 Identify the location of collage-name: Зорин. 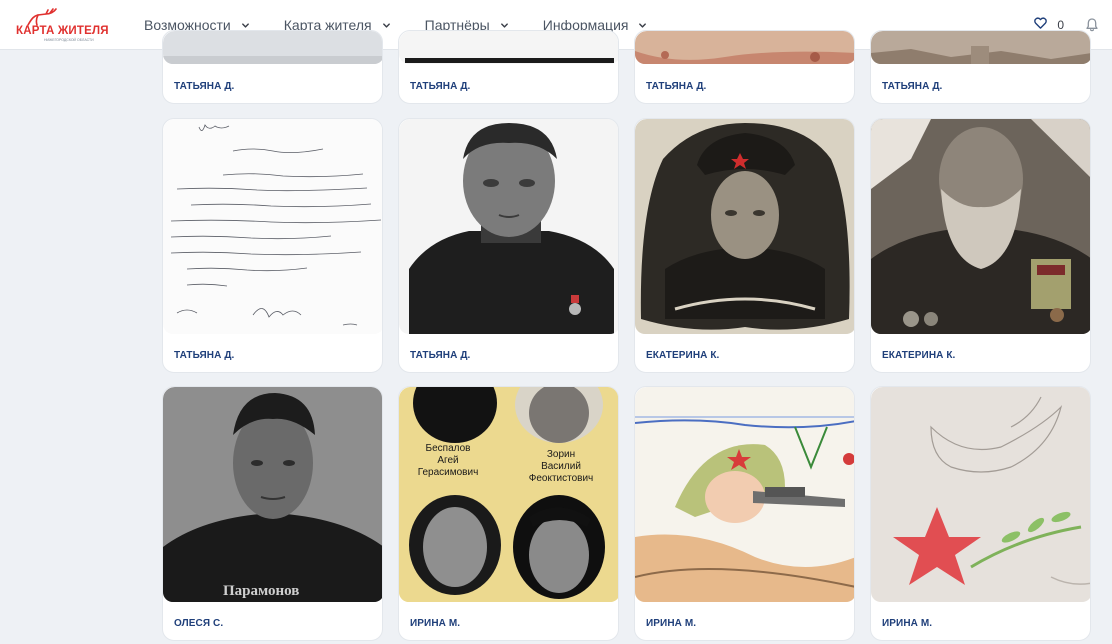
(561, 454).